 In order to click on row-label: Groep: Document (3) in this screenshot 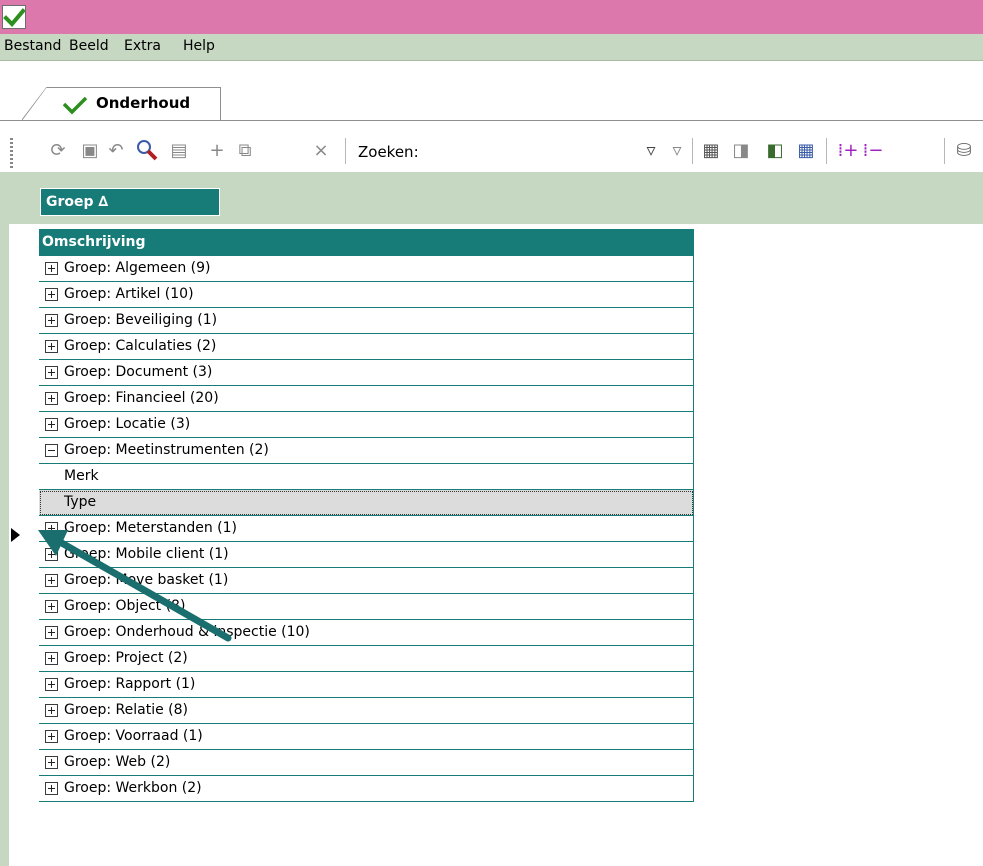, I will do `click(138, 372)`.